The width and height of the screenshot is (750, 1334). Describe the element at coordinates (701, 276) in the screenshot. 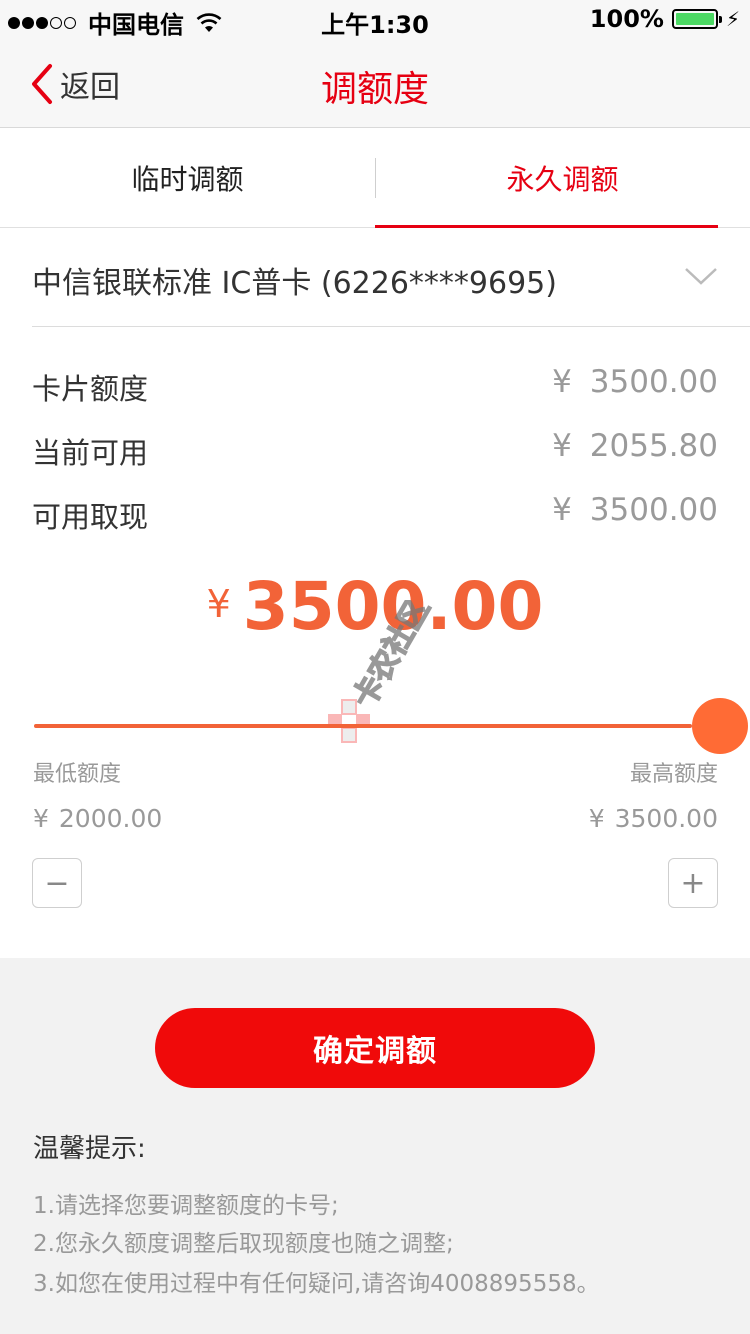

I see `chevron-down-icon` at that location.